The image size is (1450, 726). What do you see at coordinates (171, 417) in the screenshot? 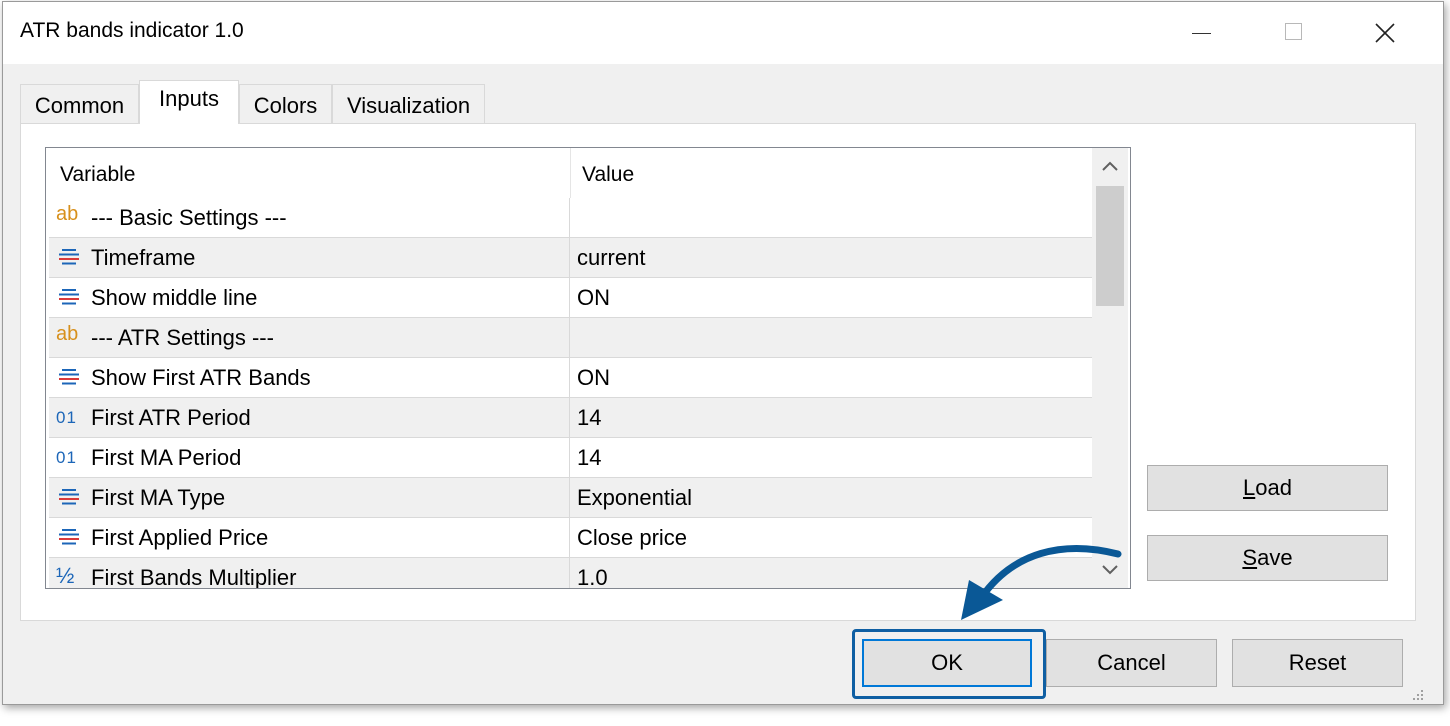
I see `variable-cell: First ATR Period` at bounding box center [171, 417].